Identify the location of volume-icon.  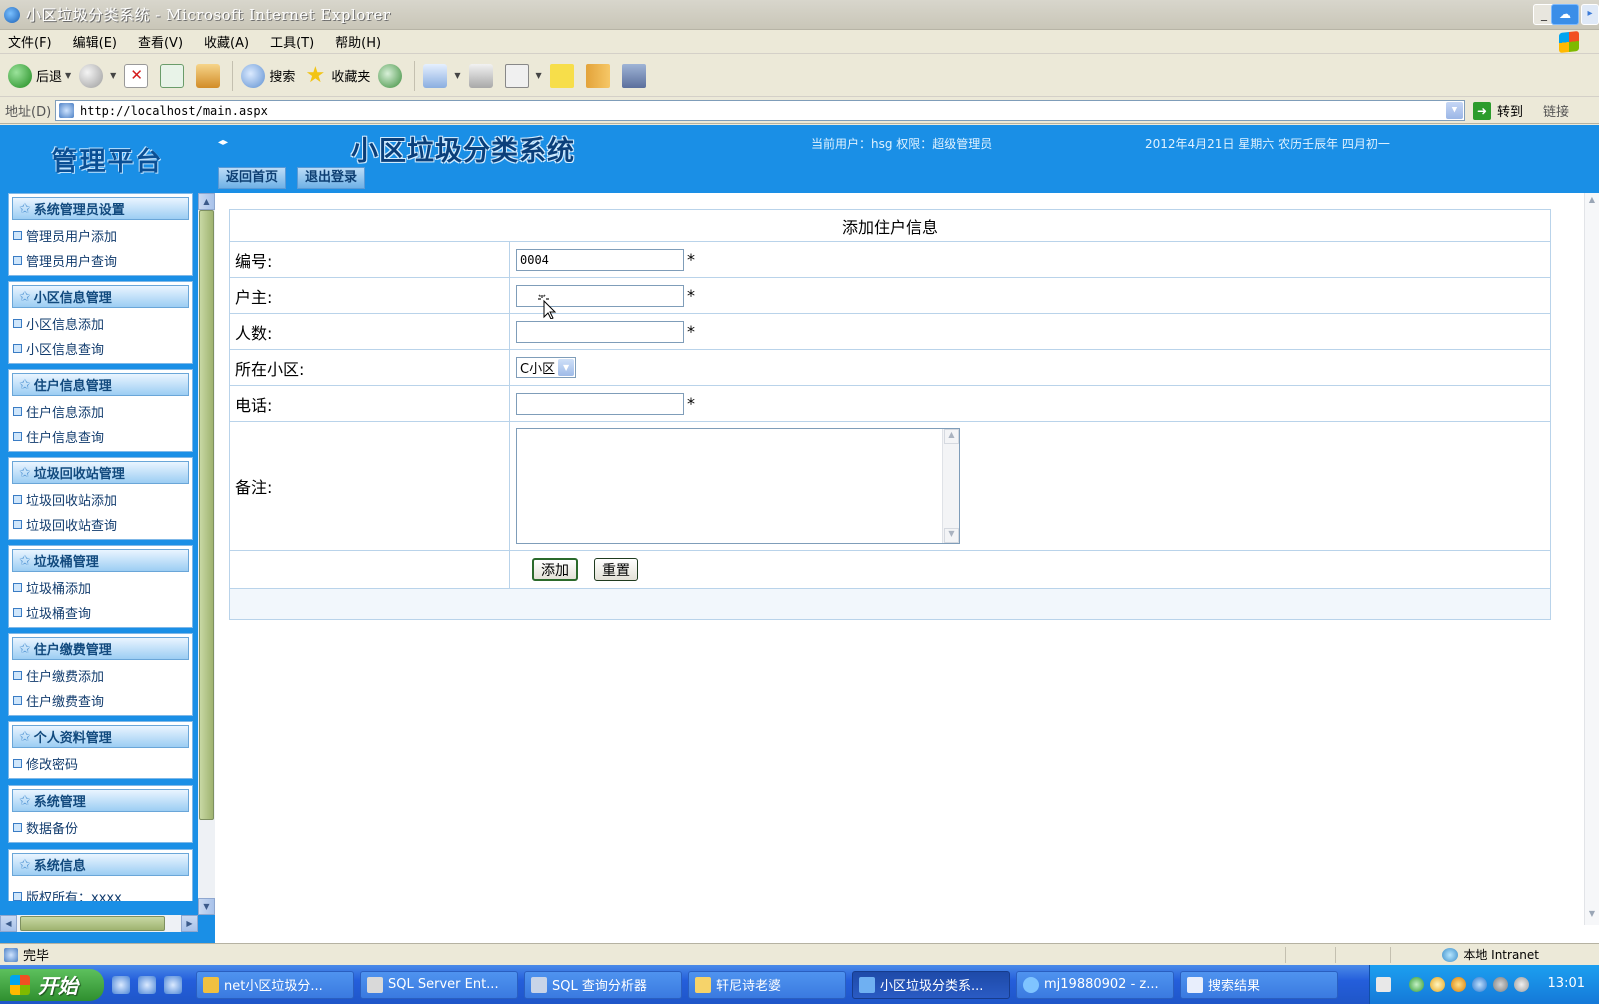
(1521, 984).